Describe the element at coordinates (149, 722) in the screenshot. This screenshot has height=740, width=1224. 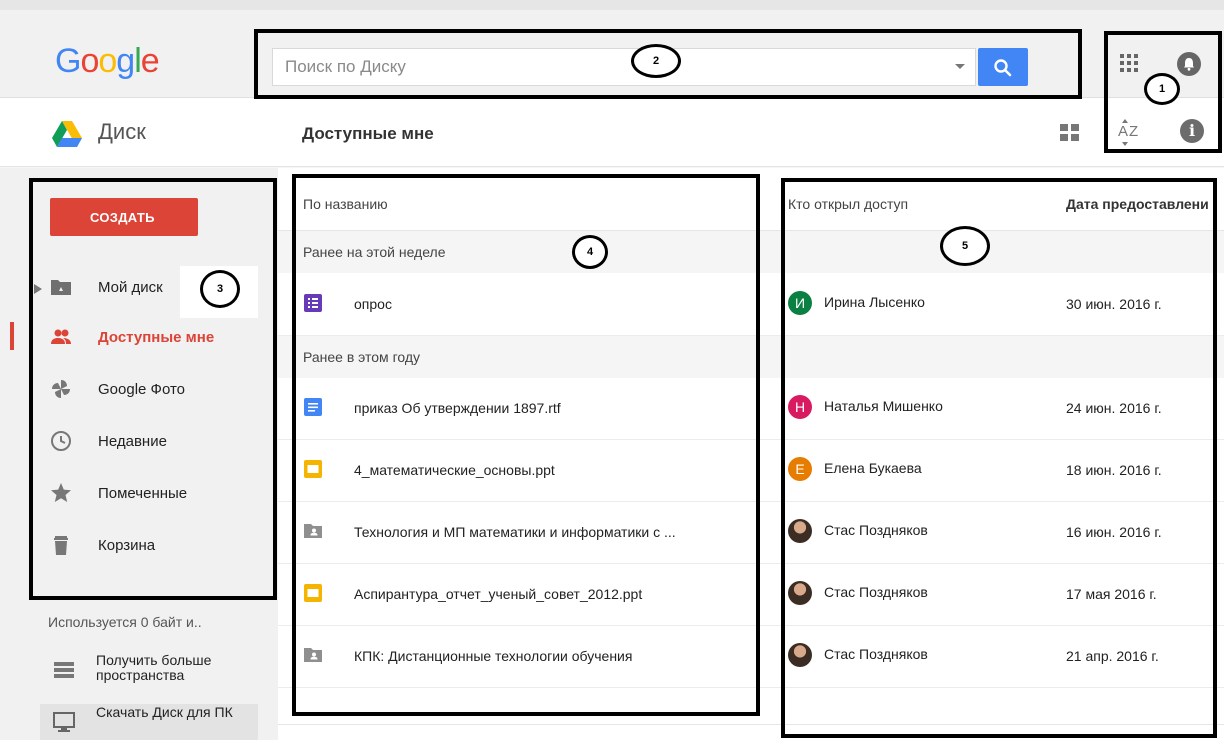
I see `download-drive-link: Скачать Диск для ПК` at that location.